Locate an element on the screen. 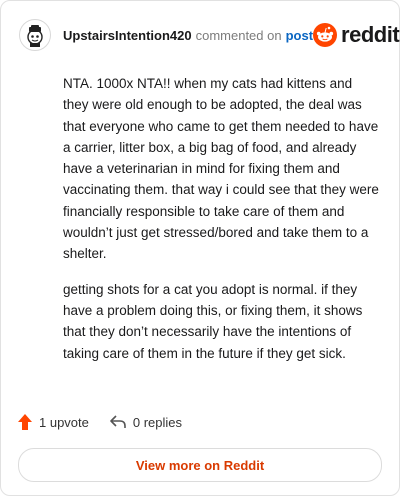 The image size is (400, 496). upvote-button: 1 upvote is located at coordinates (53, 422).